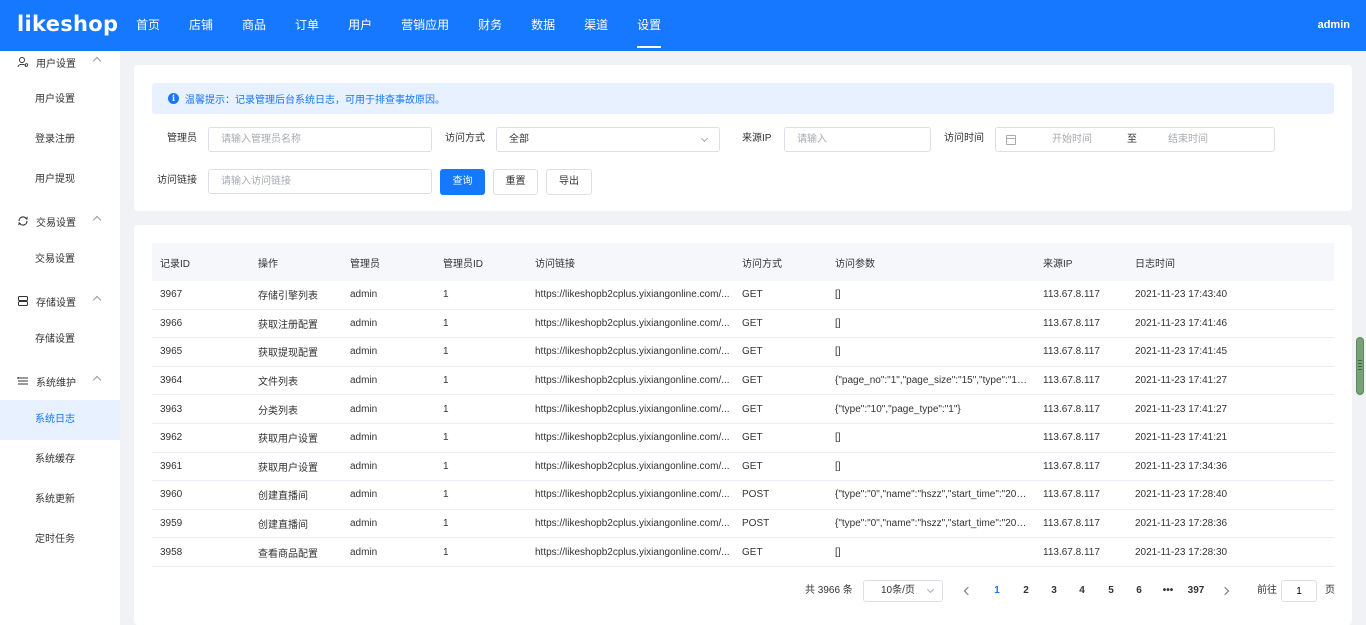 This screenshot has width=1366, height=625. What do you see at coordinates (307, 25) in the screenshot?
I see `nav-item-3: 订单` at bounding box center [307, 25].